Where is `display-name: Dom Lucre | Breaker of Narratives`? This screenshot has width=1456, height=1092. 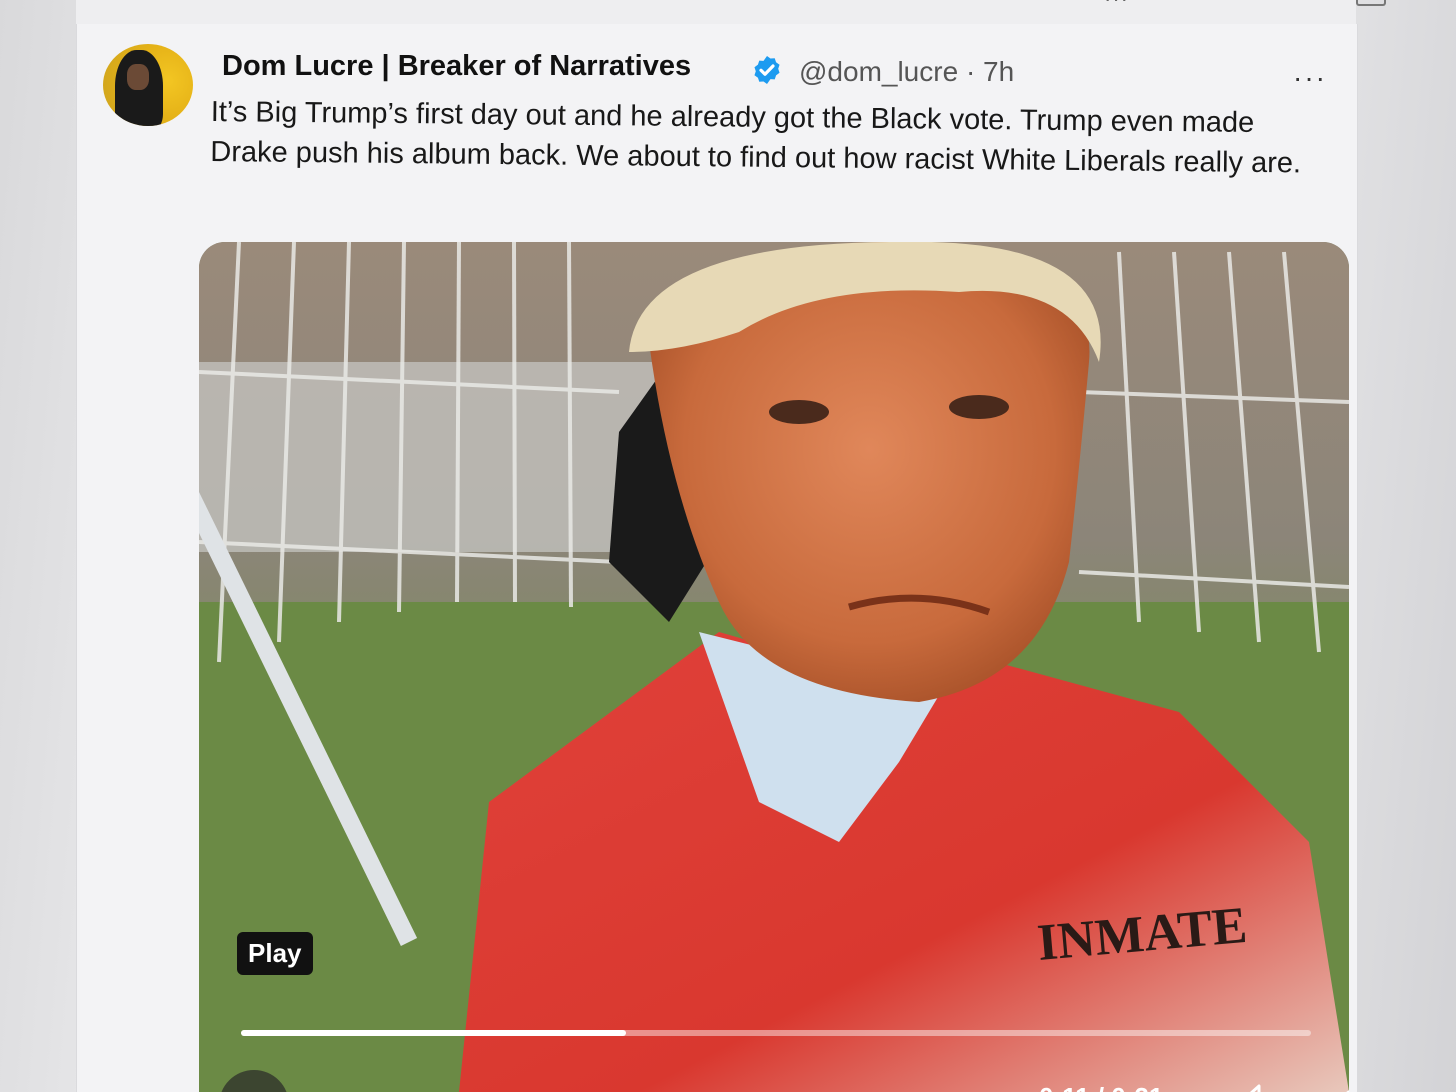 display-name: Dom Lucre | Breaker of Narratives is located at coordinates (456, 66).